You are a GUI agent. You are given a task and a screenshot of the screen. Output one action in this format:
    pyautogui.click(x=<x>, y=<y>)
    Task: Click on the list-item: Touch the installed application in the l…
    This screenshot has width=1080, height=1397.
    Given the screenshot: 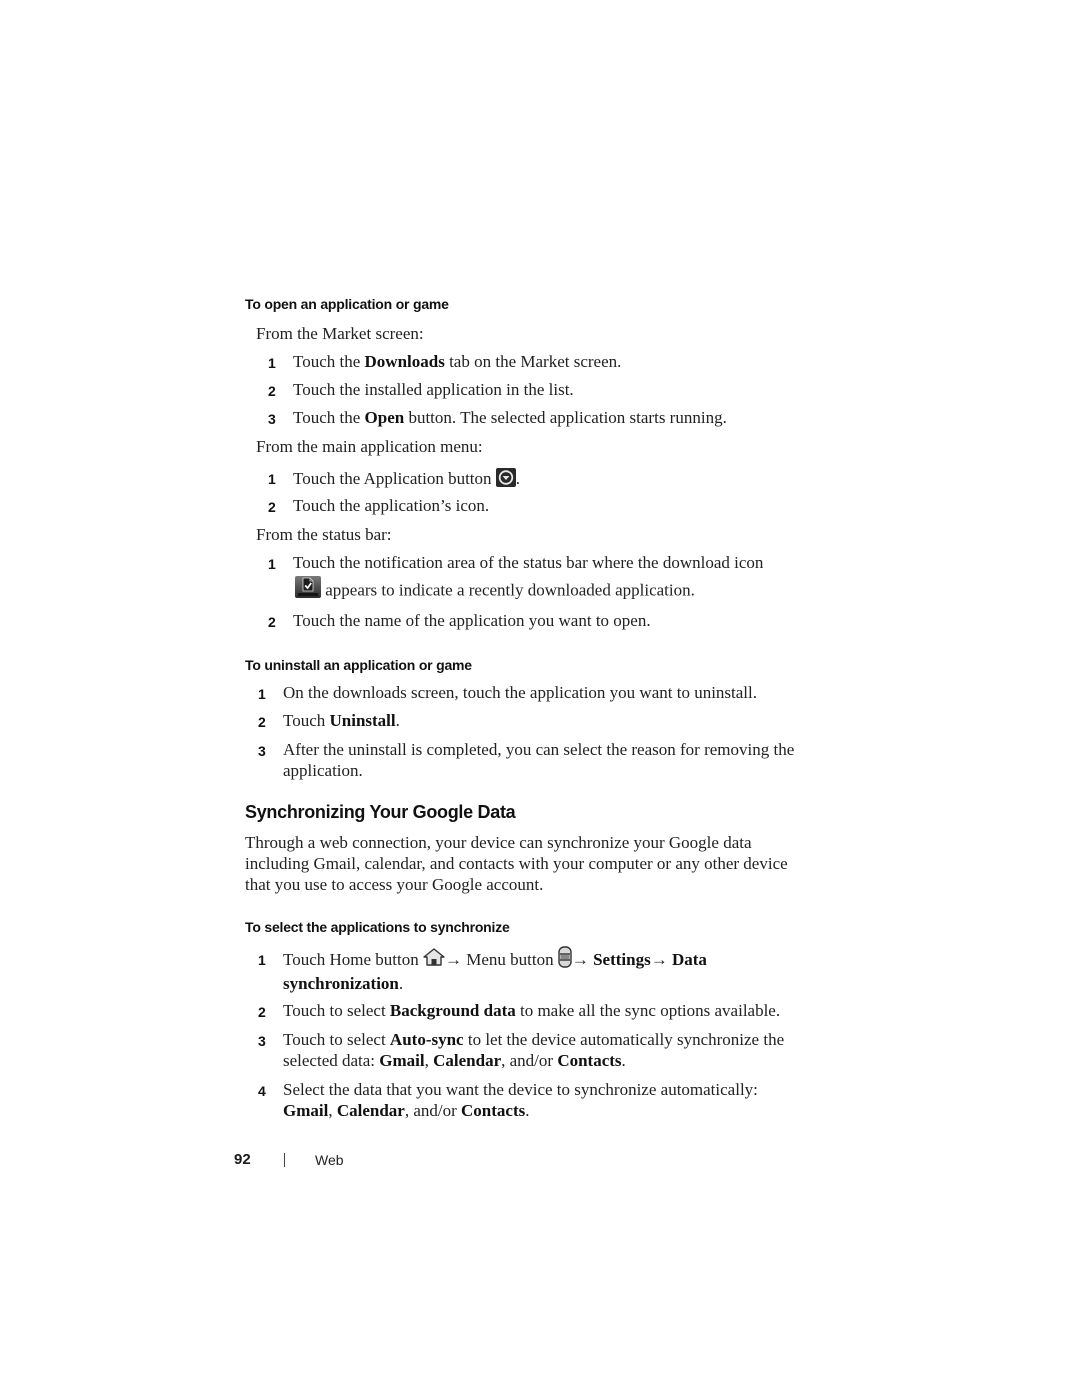 What is the action you would take?
    pyautogui.click(x=433, y=389)
    